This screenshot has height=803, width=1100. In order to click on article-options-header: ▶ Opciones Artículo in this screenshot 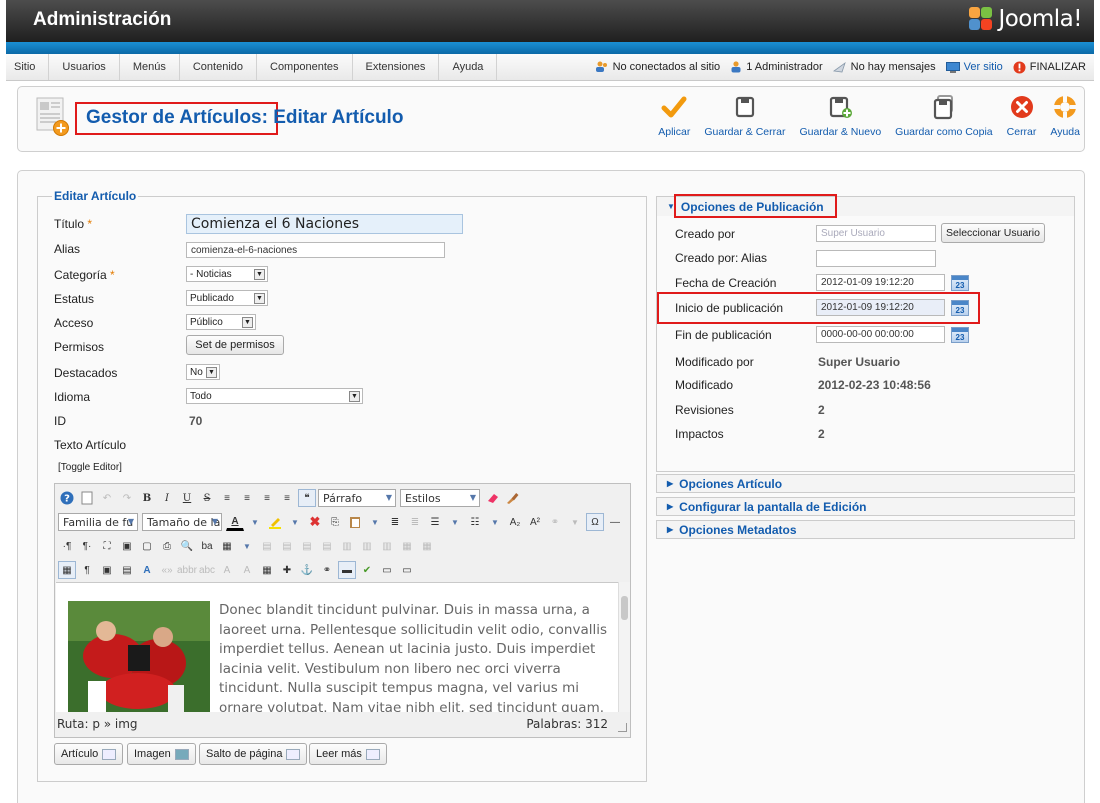, I will do `click(865, 483)`.